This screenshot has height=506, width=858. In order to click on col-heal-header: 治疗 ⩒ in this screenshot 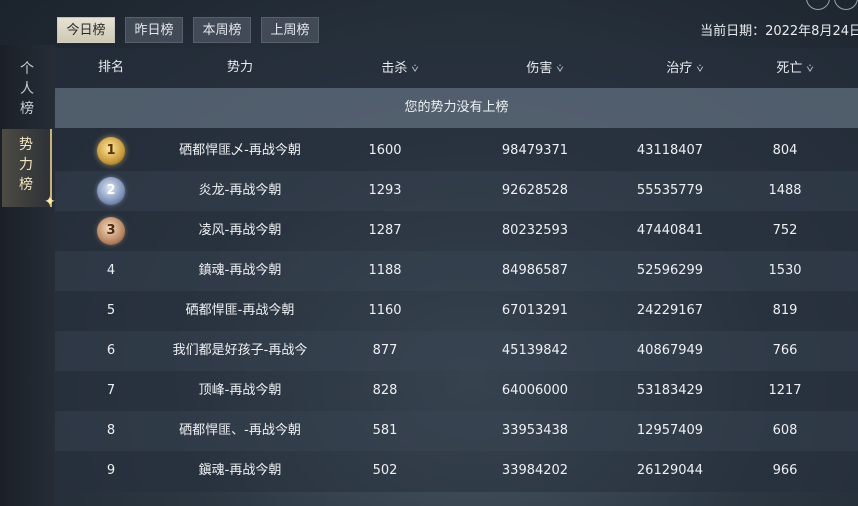, I will do `click(685, 68)`.